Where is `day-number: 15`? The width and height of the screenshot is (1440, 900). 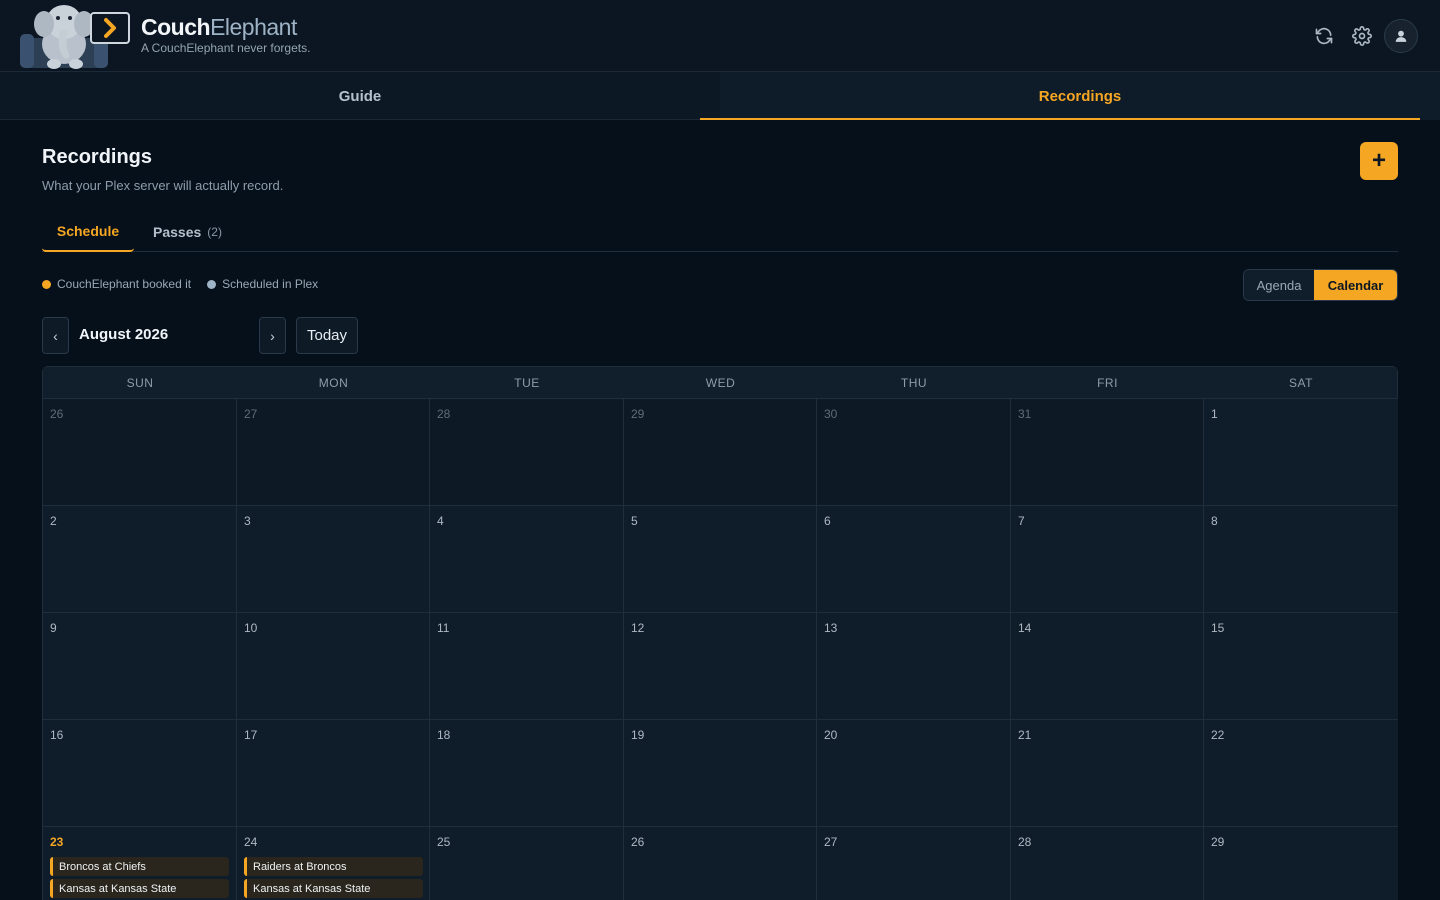 day-number: 15 is located at coordinates (1218, 628).